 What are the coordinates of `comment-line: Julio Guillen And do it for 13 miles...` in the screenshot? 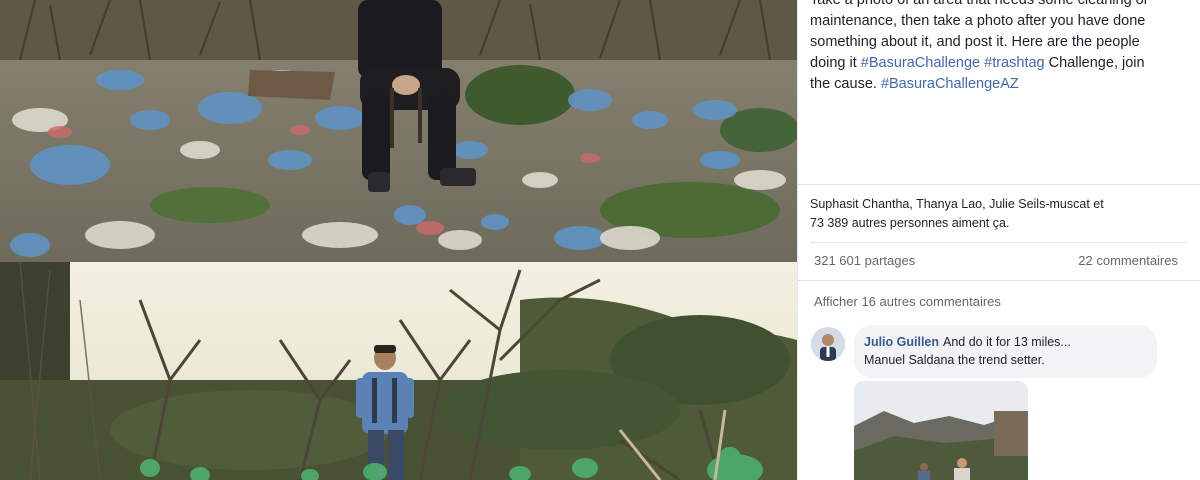 It's located at (1005, 342).